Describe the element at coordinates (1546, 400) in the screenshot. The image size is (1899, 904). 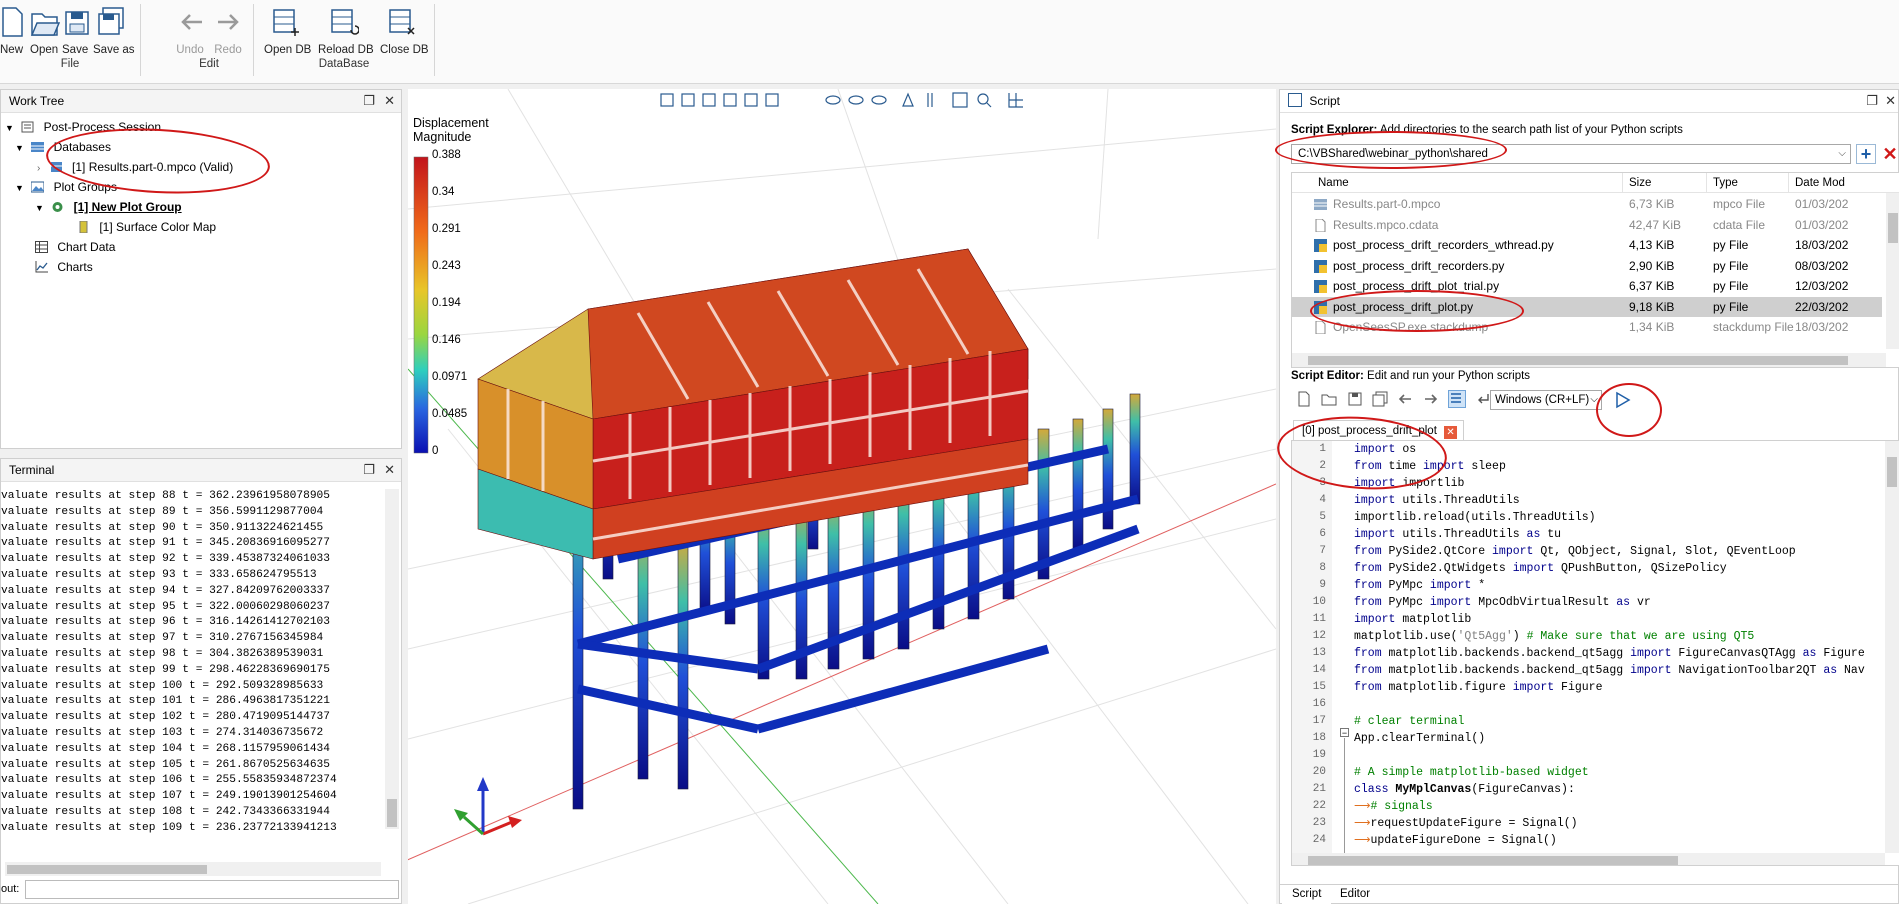
I see `line-ending-select: Windows (CR+LF) ⌵` at that location.